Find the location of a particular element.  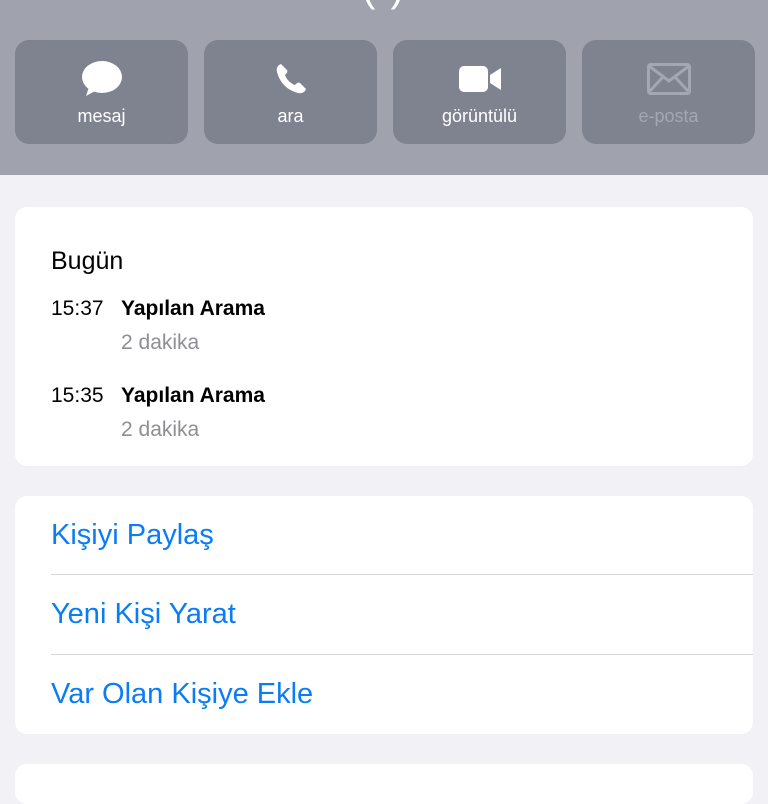

message-button-label: mesaj is located at coordinates (101, 116).